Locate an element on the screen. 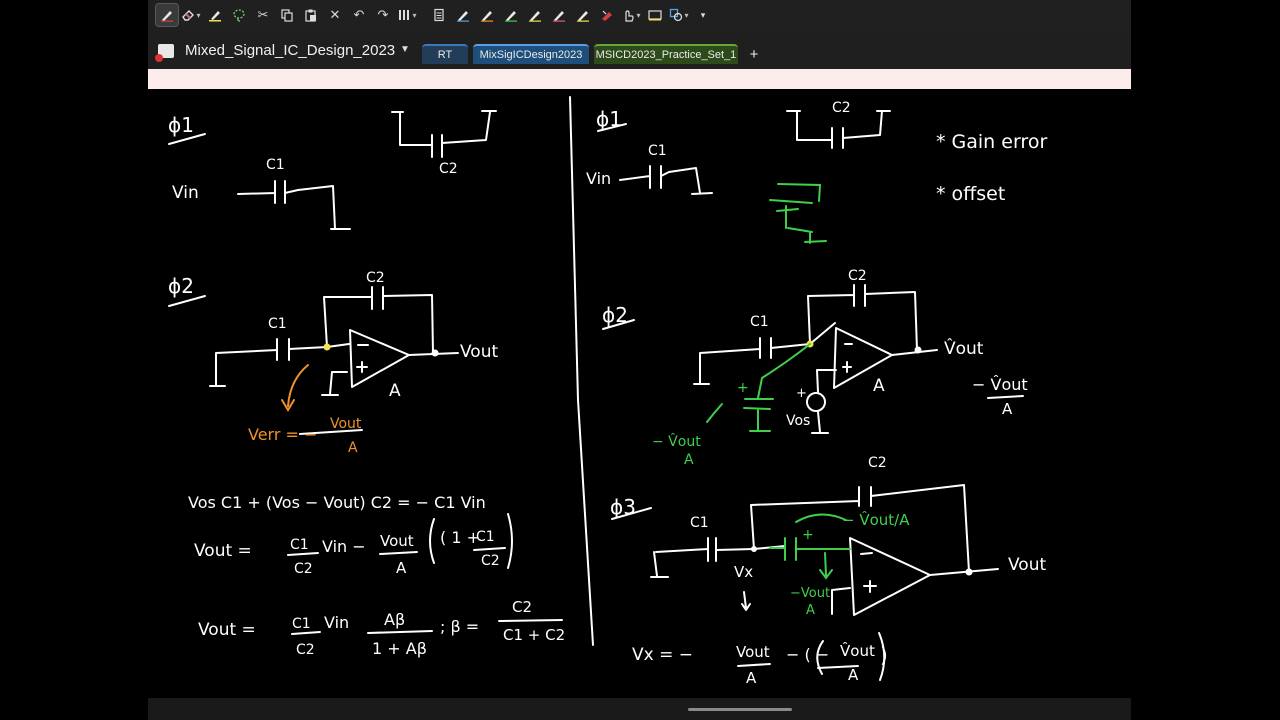  vos-label: Vos is located at coordinates (798, 421).